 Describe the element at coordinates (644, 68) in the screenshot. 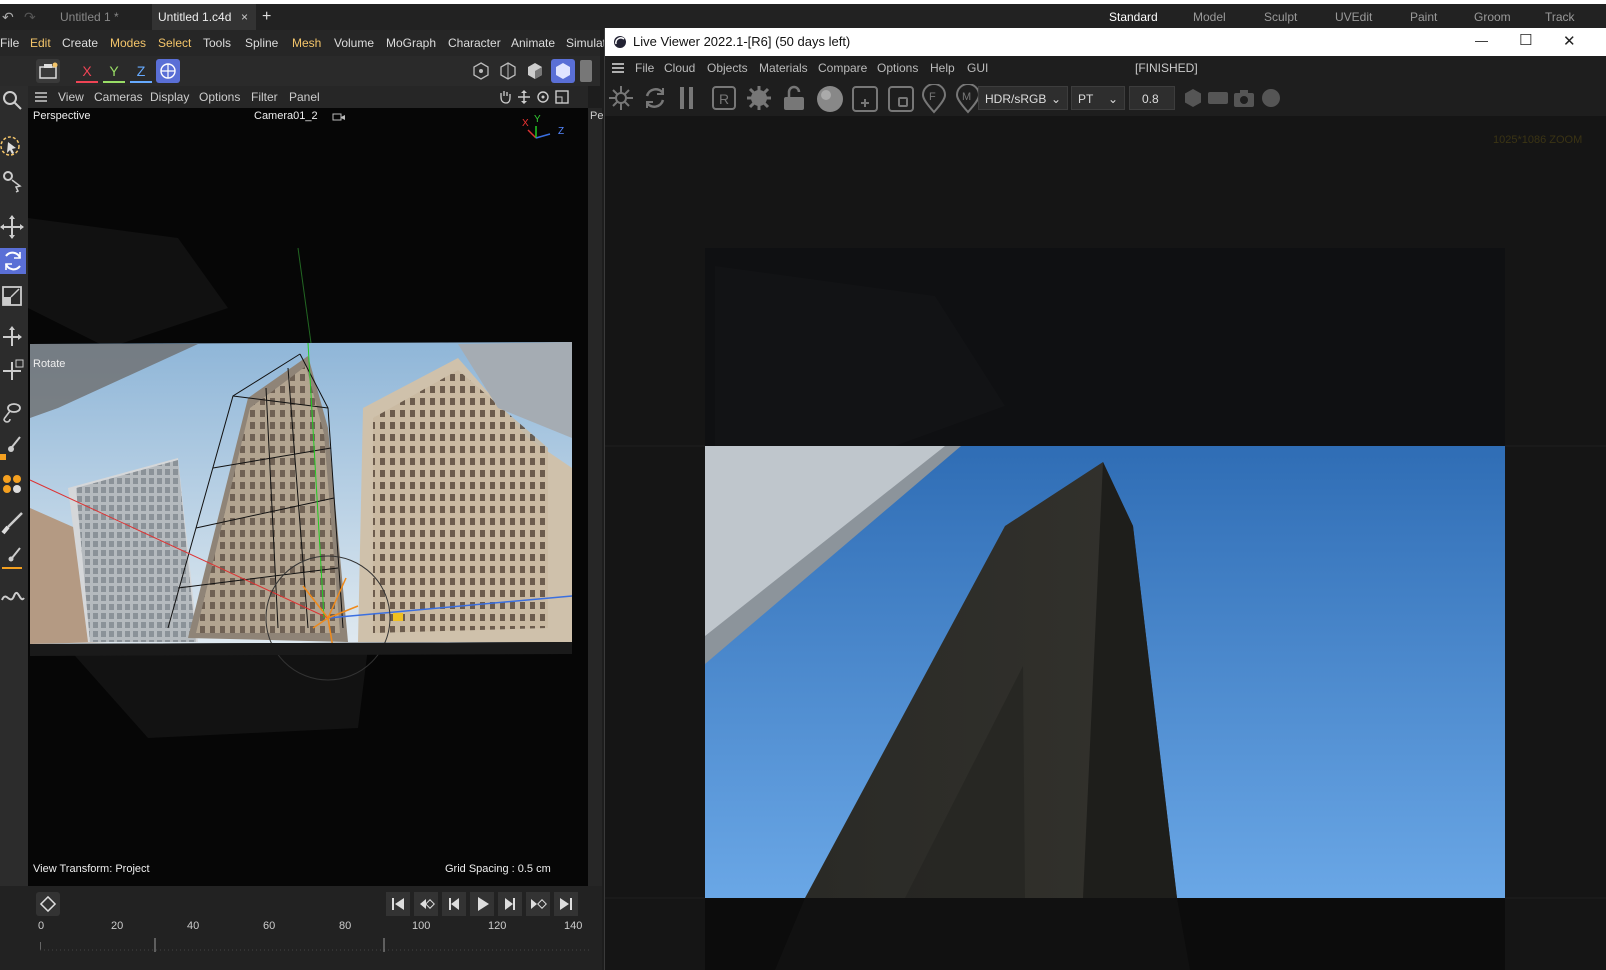

I see `lv-menu-file: File` at that location.